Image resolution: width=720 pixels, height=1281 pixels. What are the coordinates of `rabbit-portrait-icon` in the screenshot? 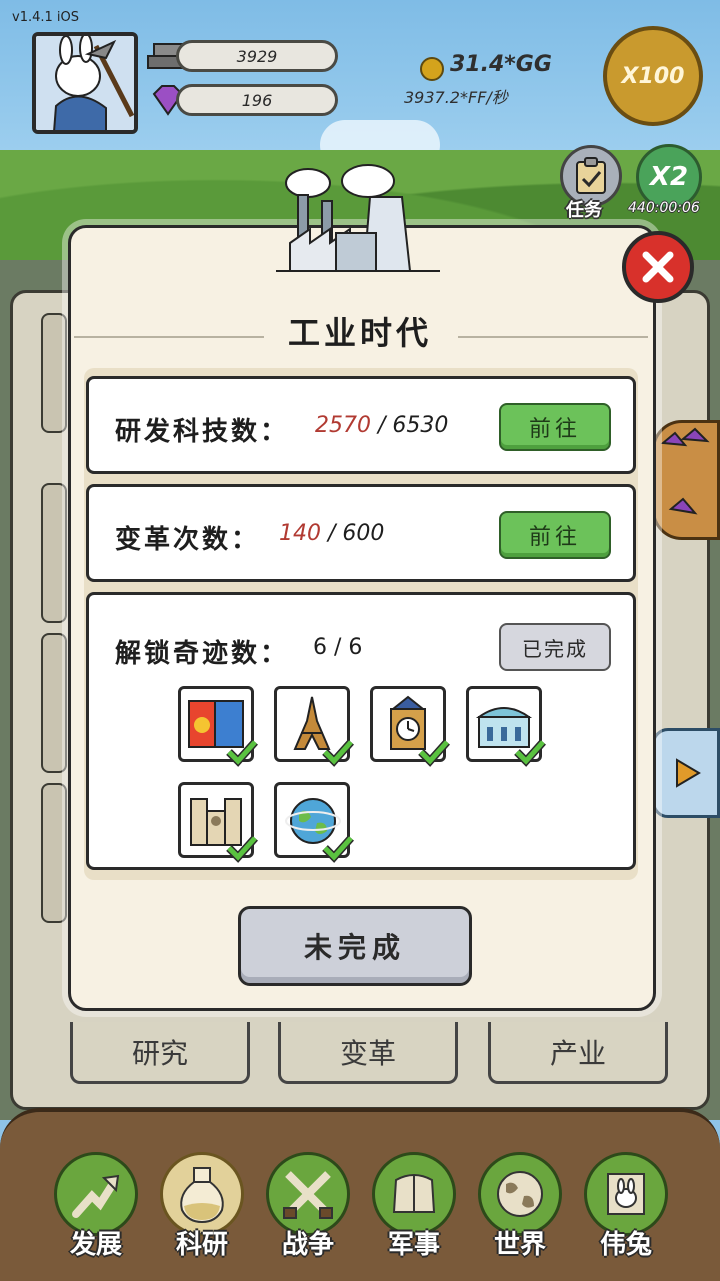 It's located at (626, 1194).